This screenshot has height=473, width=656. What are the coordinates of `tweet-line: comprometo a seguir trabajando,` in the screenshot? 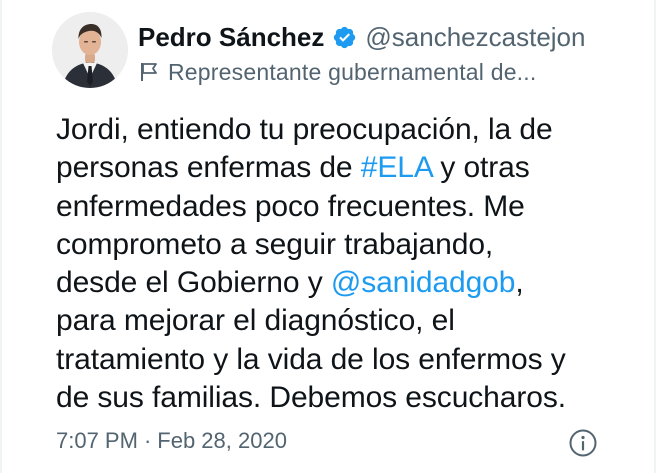 It's located at (346, 245).